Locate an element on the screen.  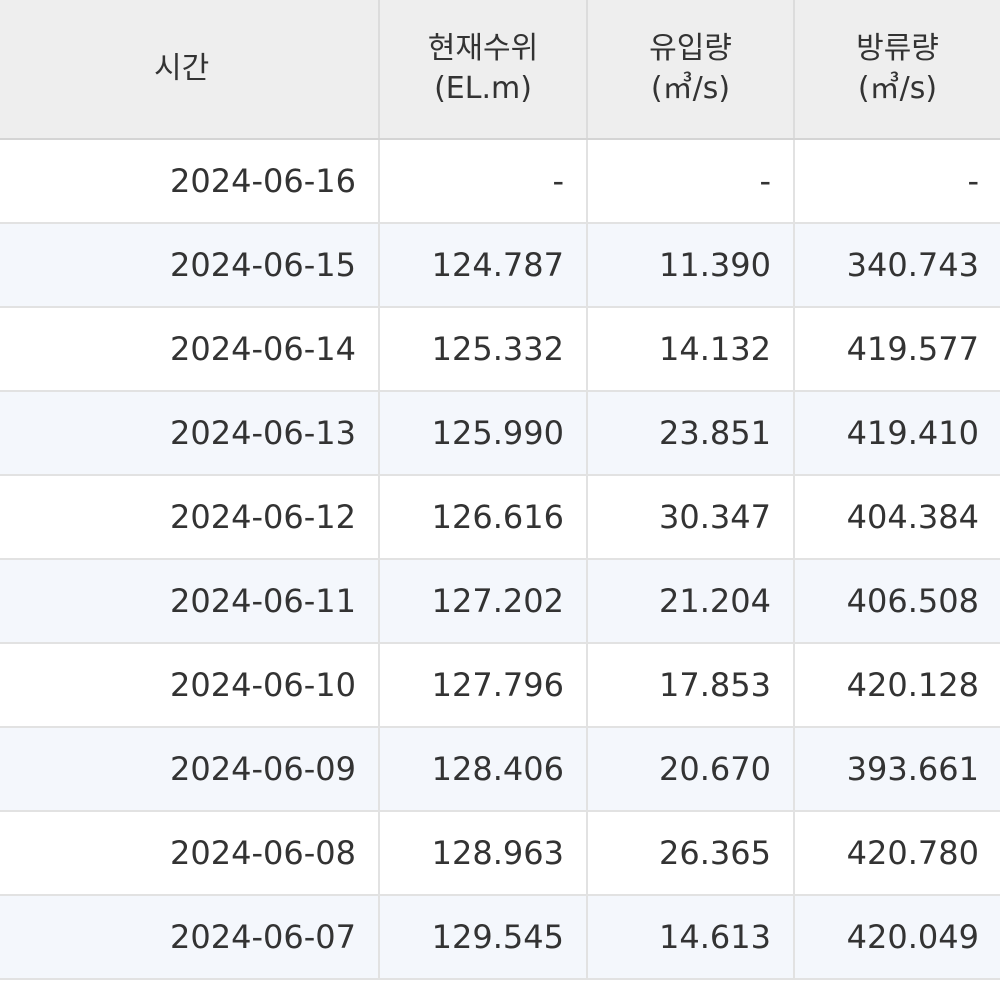
table-row: 2024-06-12 126.616 30.347 404.384 is located at coordinates (500, 517).